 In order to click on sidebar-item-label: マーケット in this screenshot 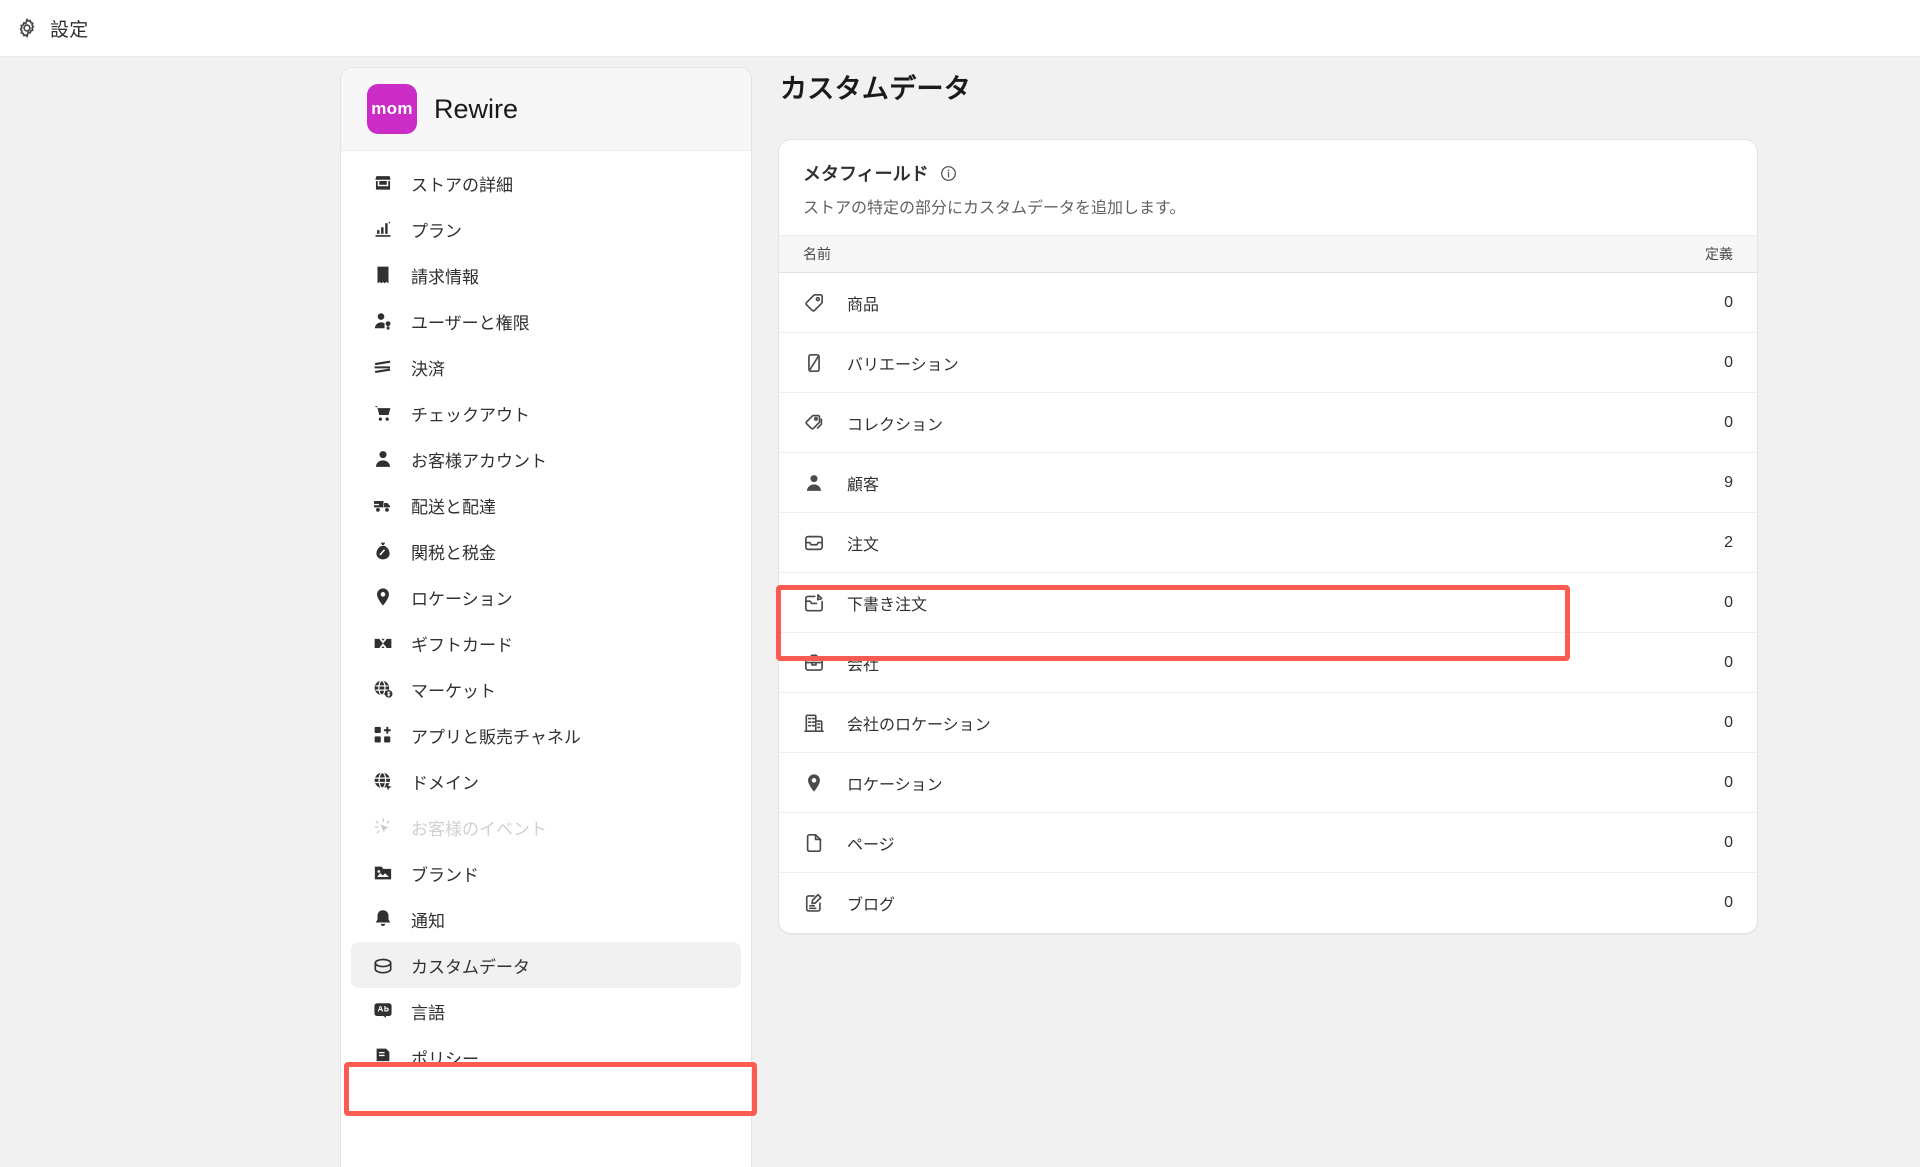, I will do `click(453, 691)`.